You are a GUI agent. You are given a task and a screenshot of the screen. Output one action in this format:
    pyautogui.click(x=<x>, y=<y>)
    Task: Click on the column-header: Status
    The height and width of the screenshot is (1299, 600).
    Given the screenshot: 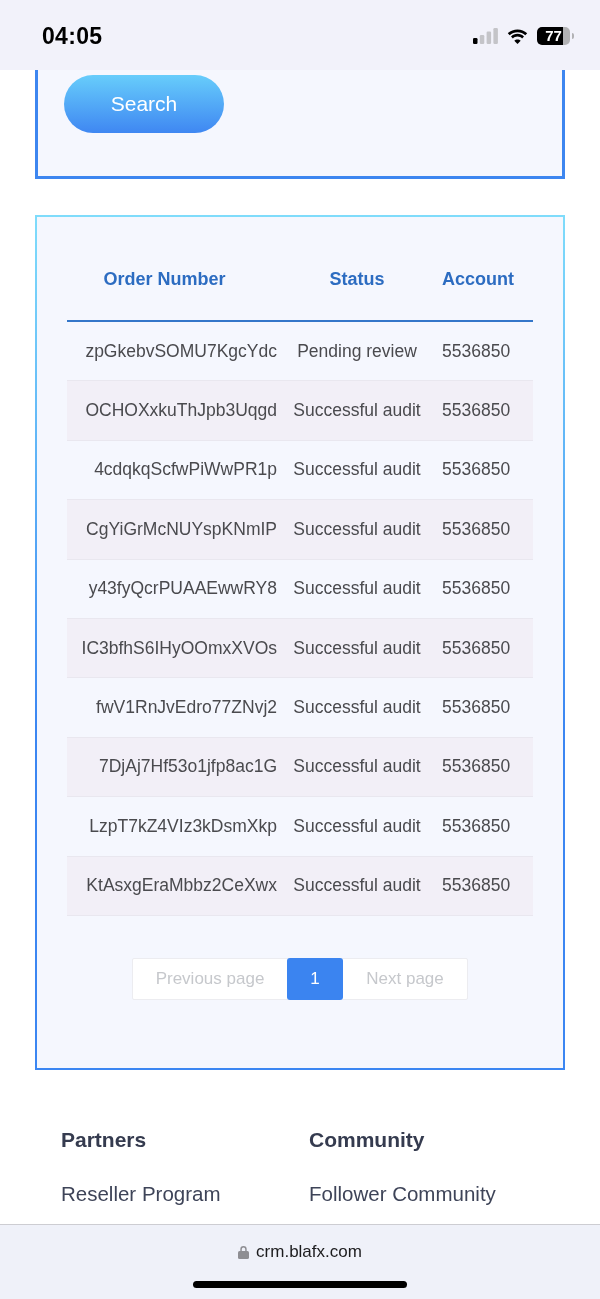 What is the action you would take?
    pyautogui.click(x=357, y=279)
    